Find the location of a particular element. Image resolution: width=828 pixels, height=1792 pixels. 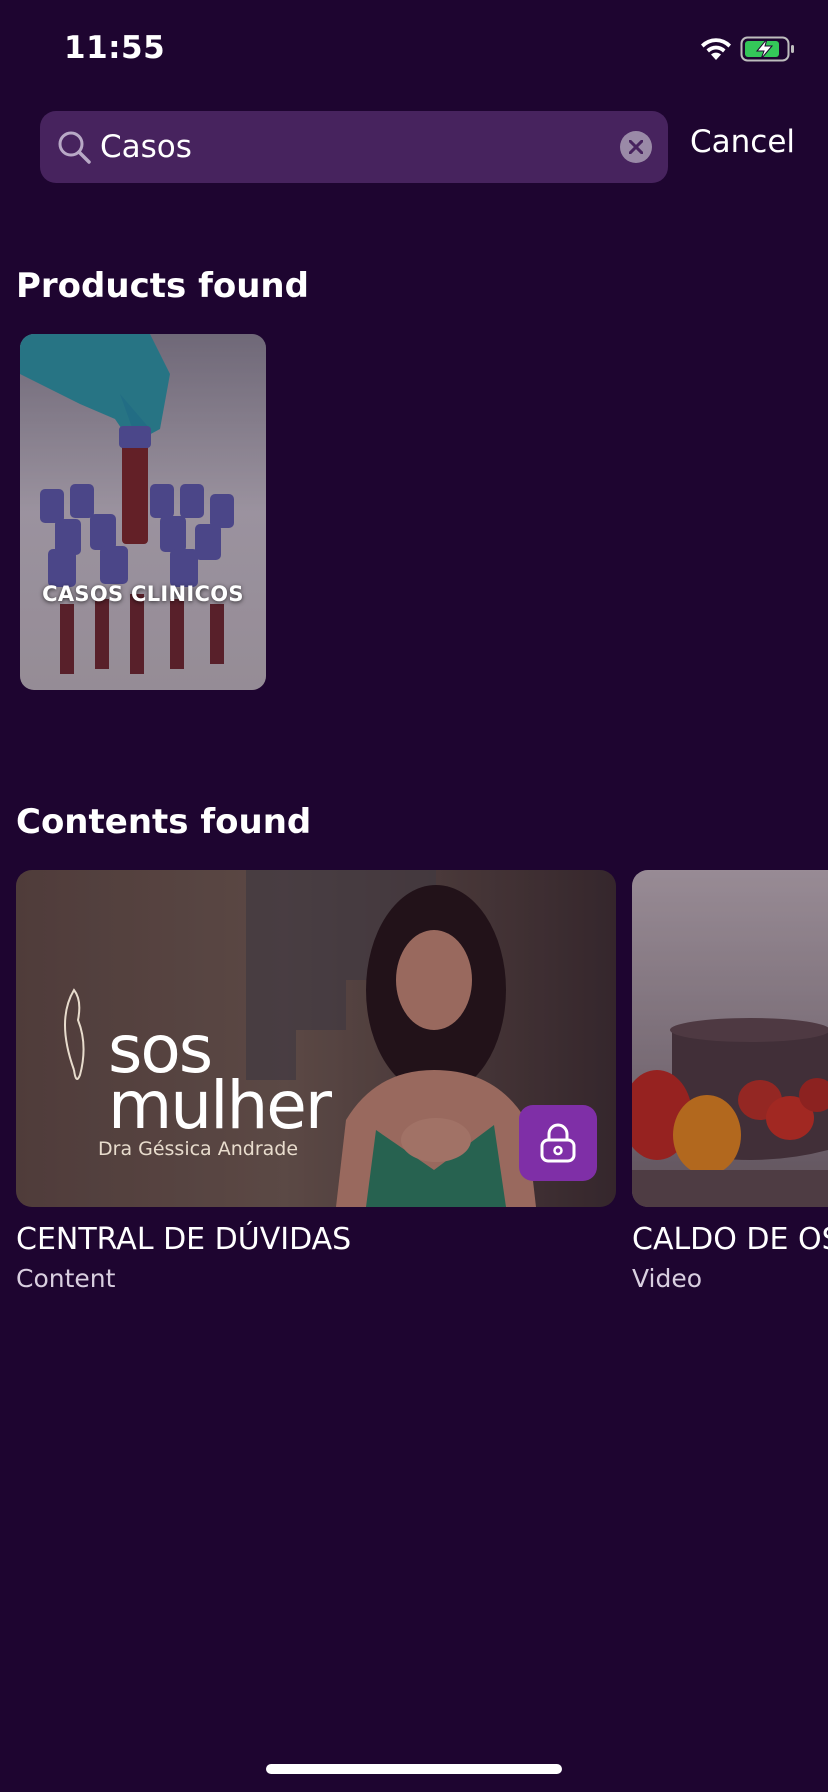

brand-subtitle: Dra Géssica Andrade is located at coordinates (198, 1149).